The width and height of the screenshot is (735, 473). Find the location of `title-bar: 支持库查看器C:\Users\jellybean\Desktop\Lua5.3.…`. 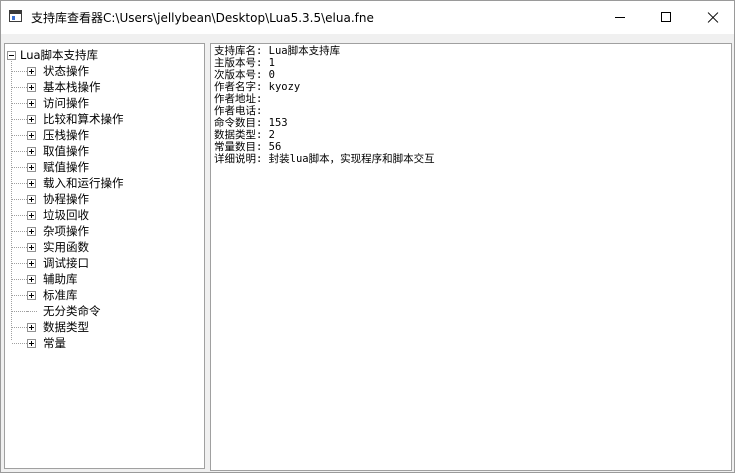

title-bar: 支持库查看器C:\Users\jellybean\Desktop\Lua5.3.… is located at coordinates (367, 17).